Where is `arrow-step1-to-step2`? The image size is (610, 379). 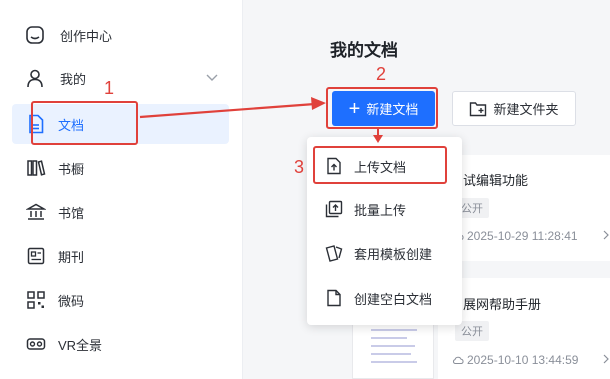 arrow-step1-to-step2 is located at coordinates (232, 108).